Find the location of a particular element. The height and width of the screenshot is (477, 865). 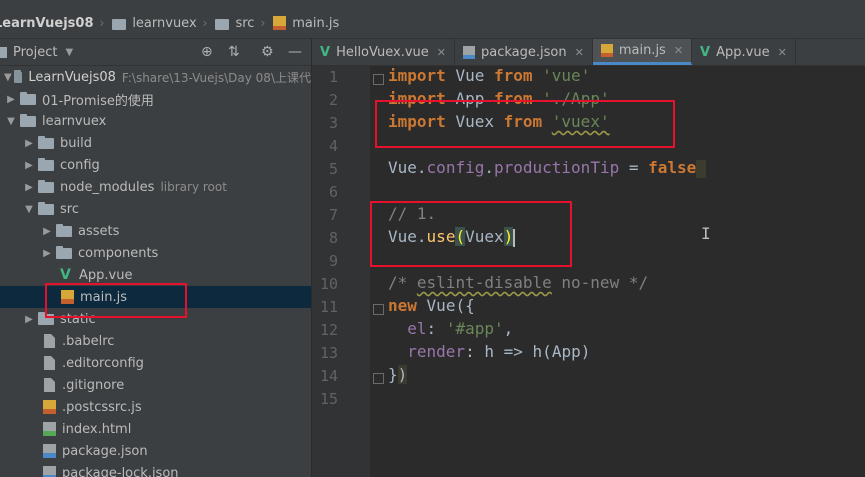

tree-item-config: ▶ config is located at coordinates (155, 165).